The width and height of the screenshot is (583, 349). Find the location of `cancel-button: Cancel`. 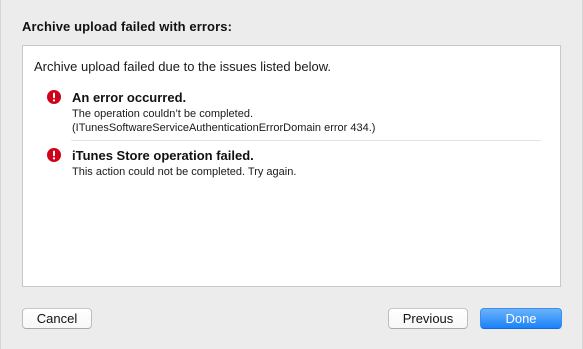

cancel-button: Cancel is located at coordinates (57, 318).